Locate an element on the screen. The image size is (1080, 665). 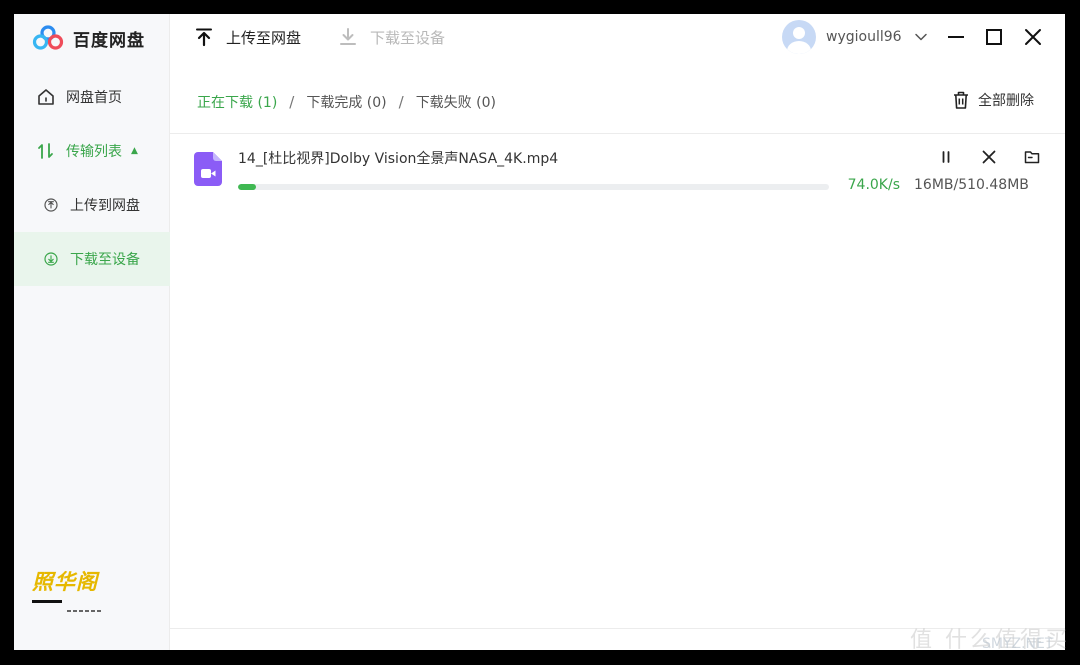
sidebar-item-home: 网盘首页 is located at coordinates (92, 97).